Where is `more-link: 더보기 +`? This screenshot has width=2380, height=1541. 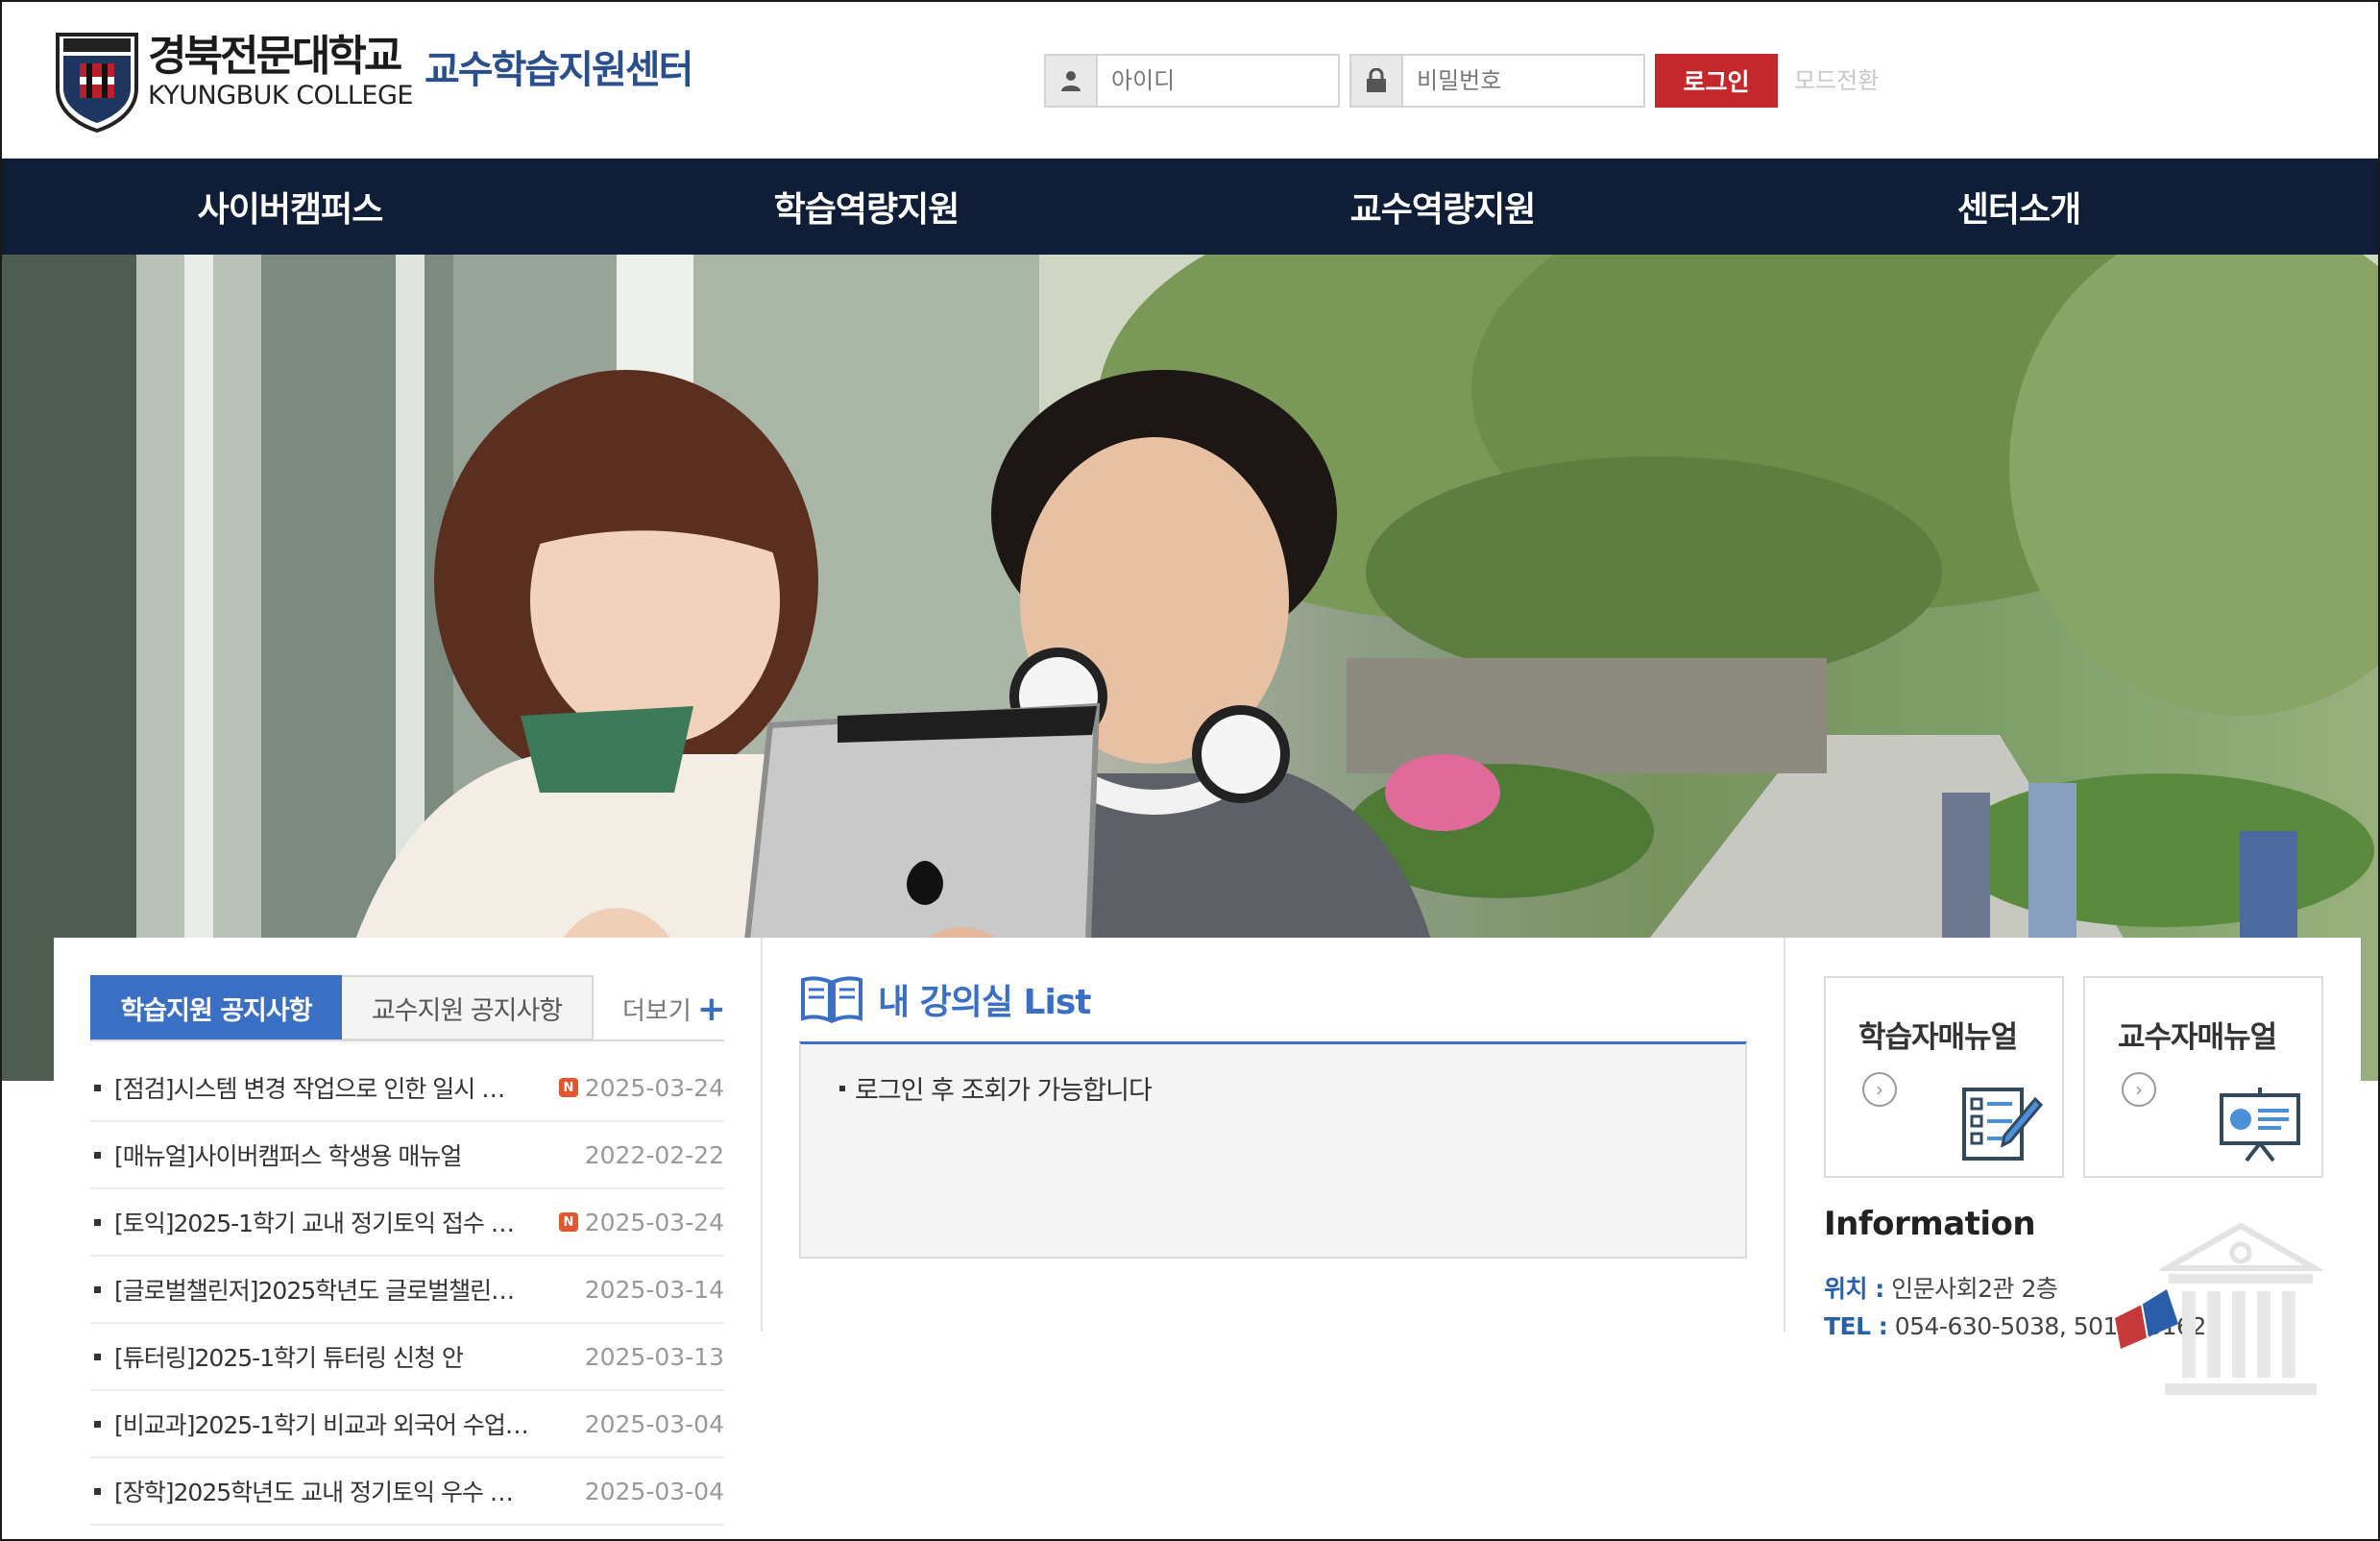
more-link: 더보기 + is located at coordinates (674, 1009).